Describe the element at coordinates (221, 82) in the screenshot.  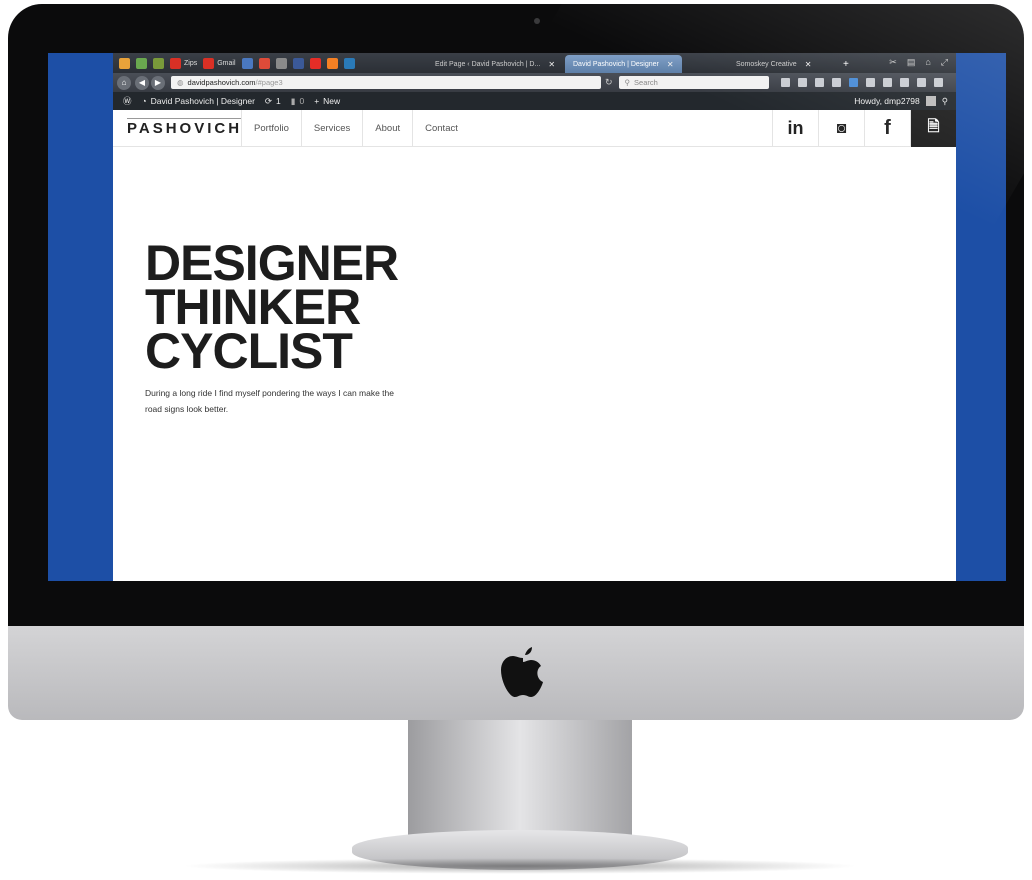
I see `url-domain: davidpashovich.com` at that location.